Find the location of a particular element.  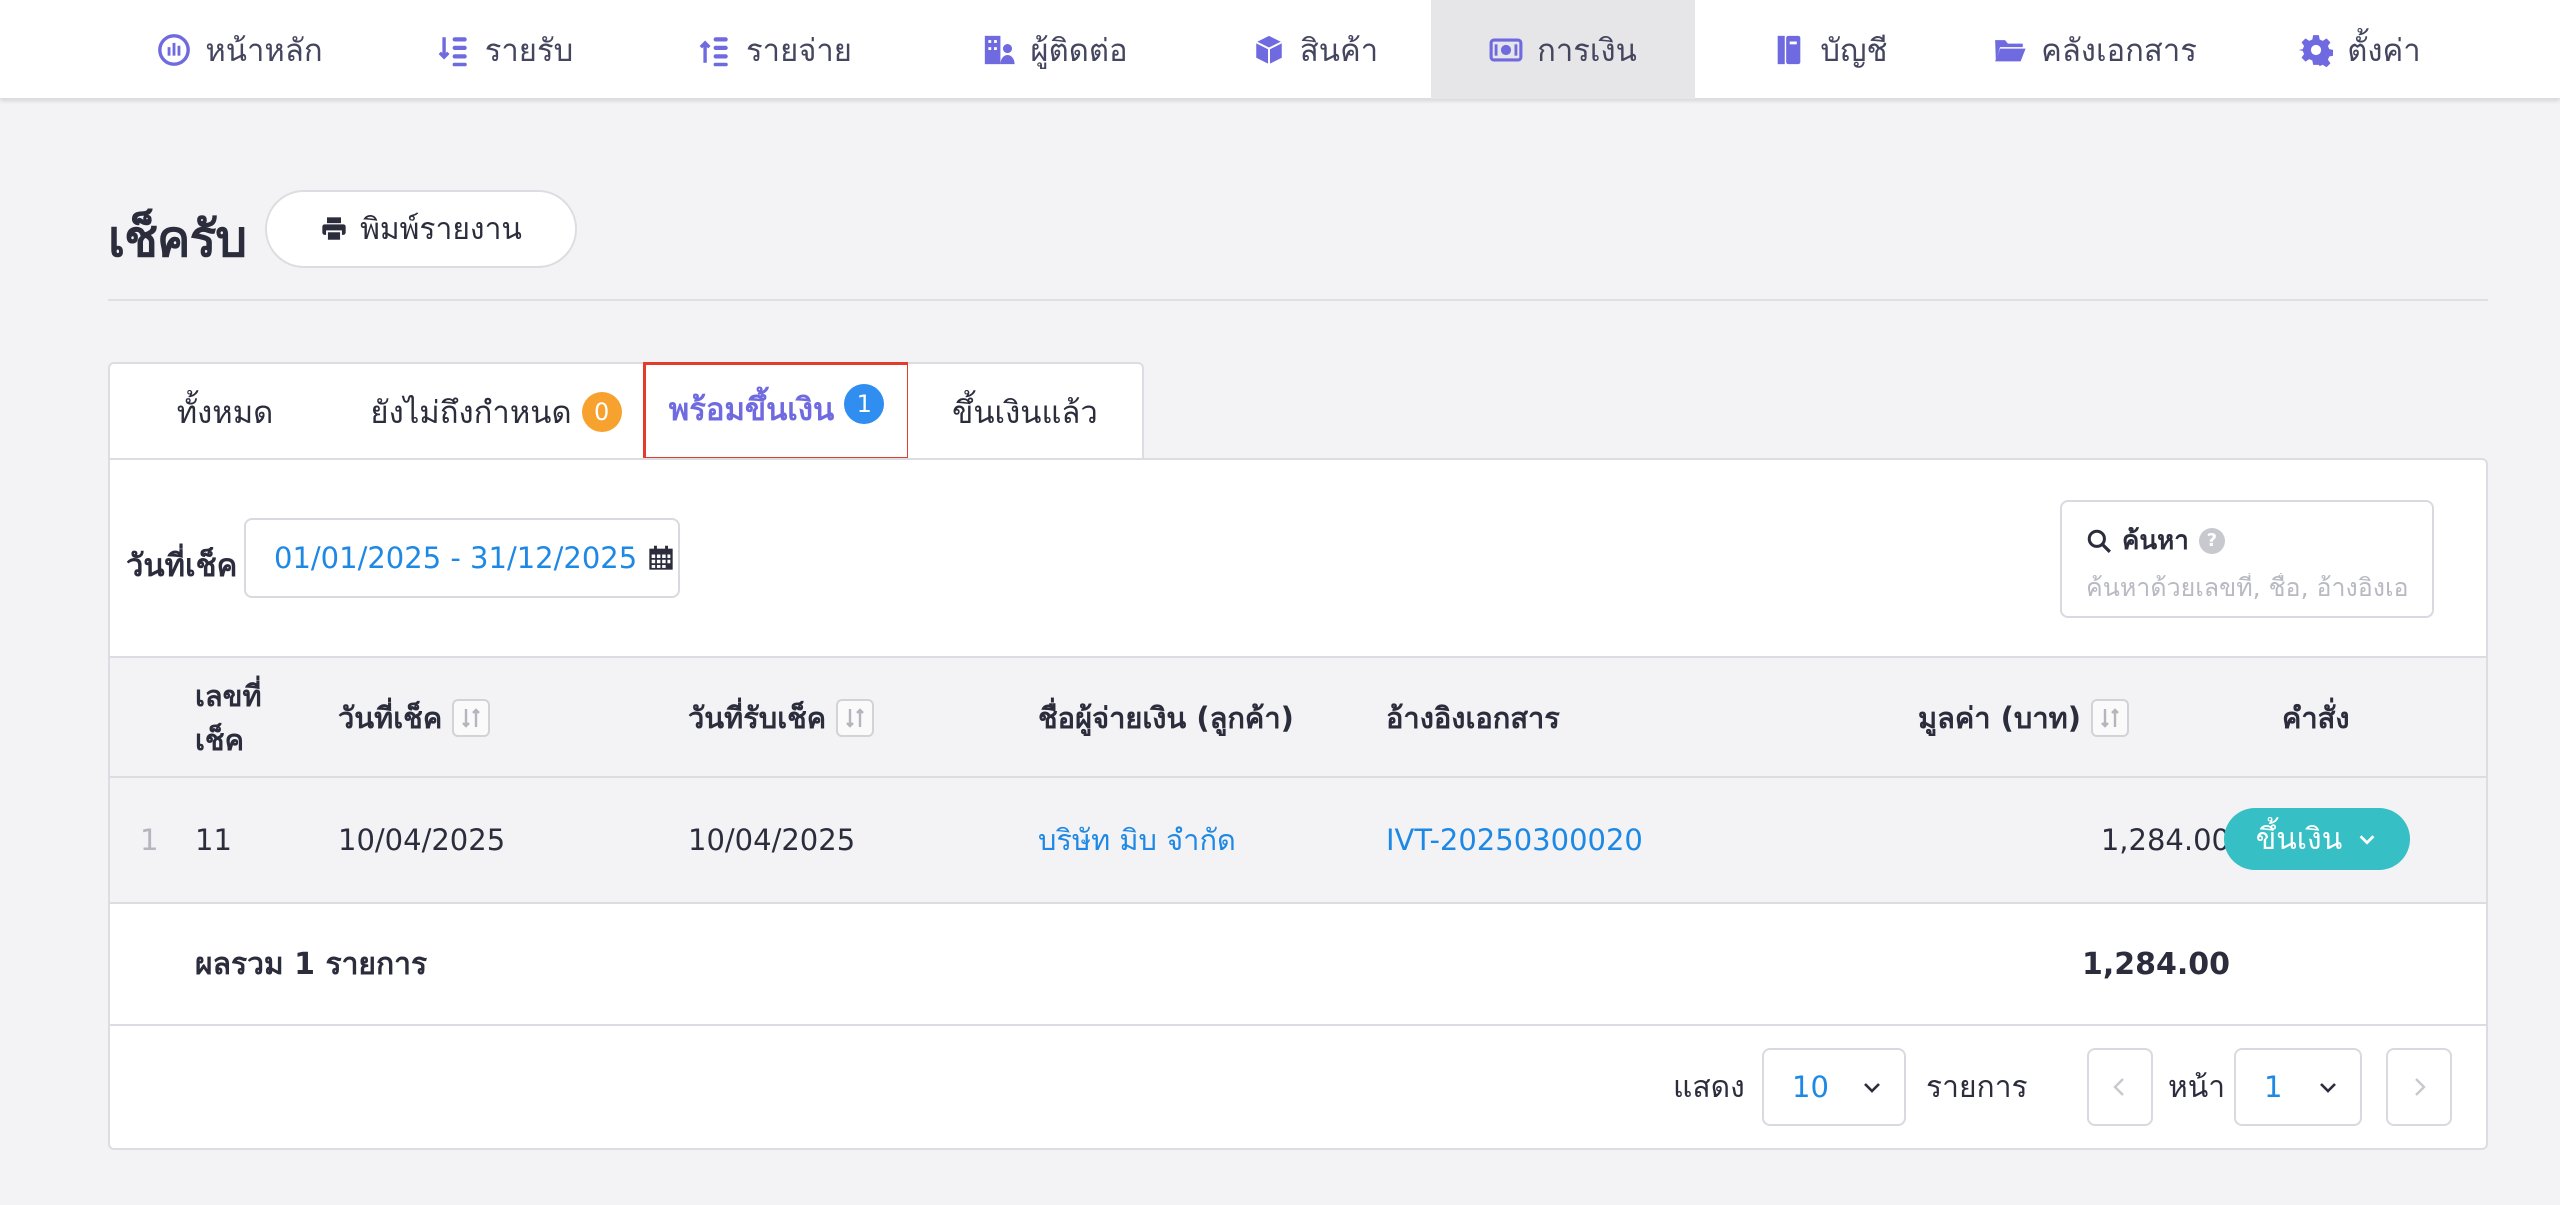

header-label: ชื่อผู้จ่ายเงิน (ลูกค้า) is located at coordinates (1166, 718).